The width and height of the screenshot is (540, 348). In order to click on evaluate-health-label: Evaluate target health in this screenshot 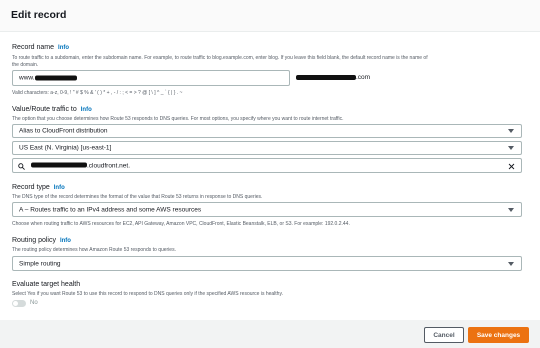, I will do `click(46, 284)`.